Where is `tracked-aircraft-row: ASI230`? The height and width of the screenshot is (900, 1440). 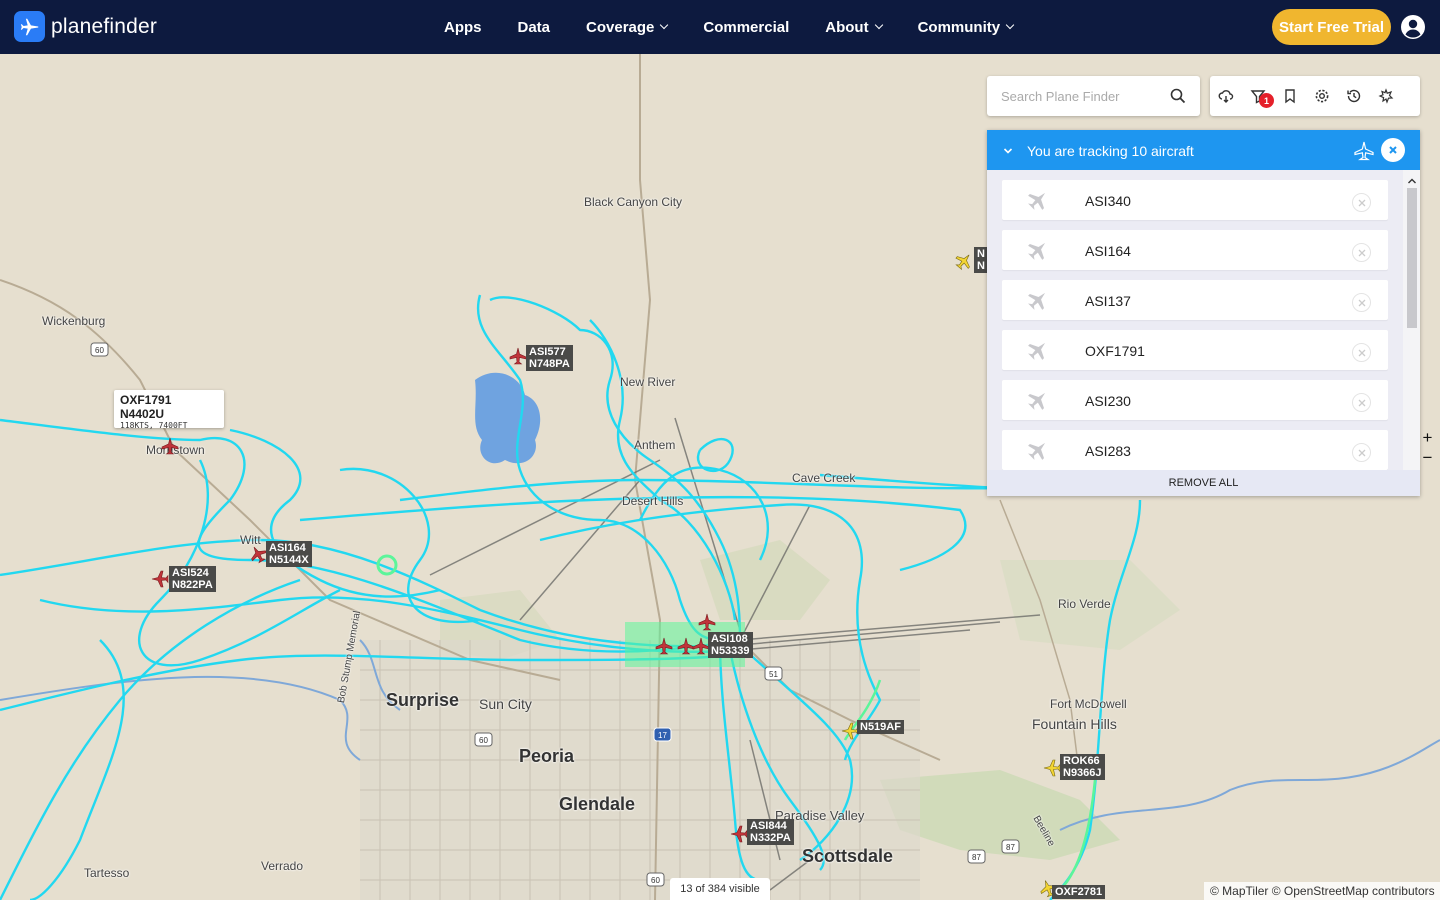 tracked-aircraft-row: ASI230 is located at coordinates (1195, 400).